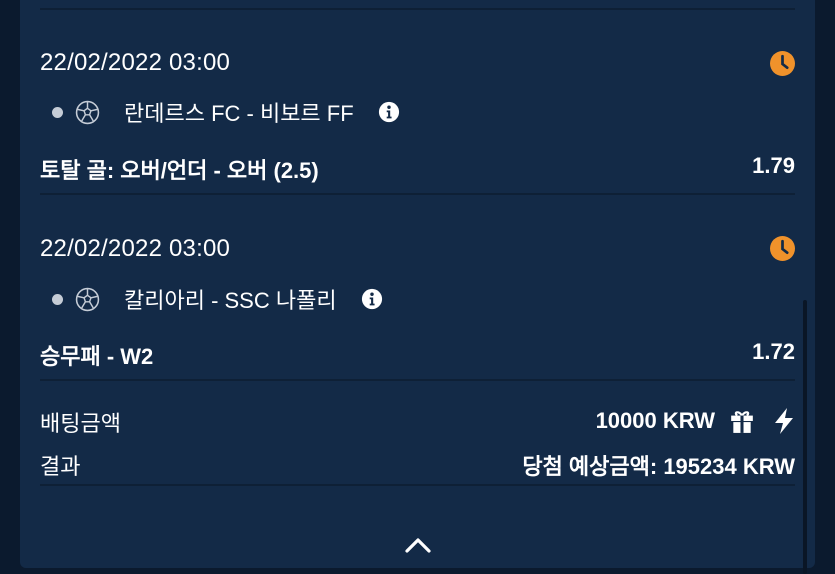 Image resolution: width=835 pixels, height=574 pixels. What do you see at coordinates (655, 420) in the screenshot?
I see `stake-amount: 10000 KRW` at bounding box center [655, 420].